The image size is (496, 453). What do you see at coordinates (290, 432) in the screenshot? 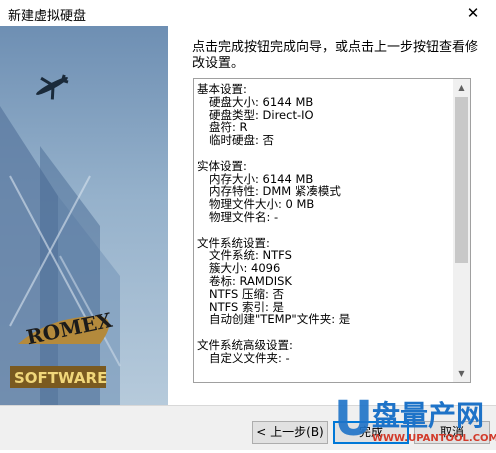
I see `back-button: < 上一步(B)` at bounding box center [290, 432].